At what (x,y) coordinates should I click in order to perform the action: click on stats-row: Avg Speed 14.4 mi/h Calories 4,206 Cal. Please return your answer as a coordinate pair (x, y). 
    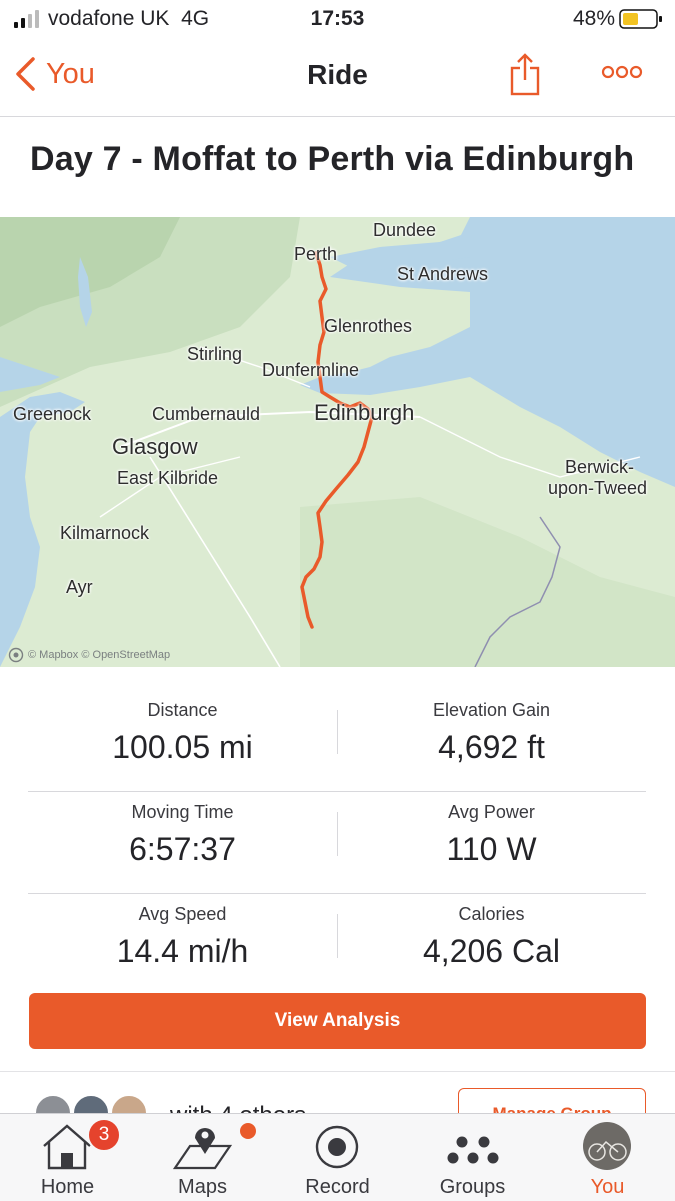
    Looking at the image, I should click on (337, 944).